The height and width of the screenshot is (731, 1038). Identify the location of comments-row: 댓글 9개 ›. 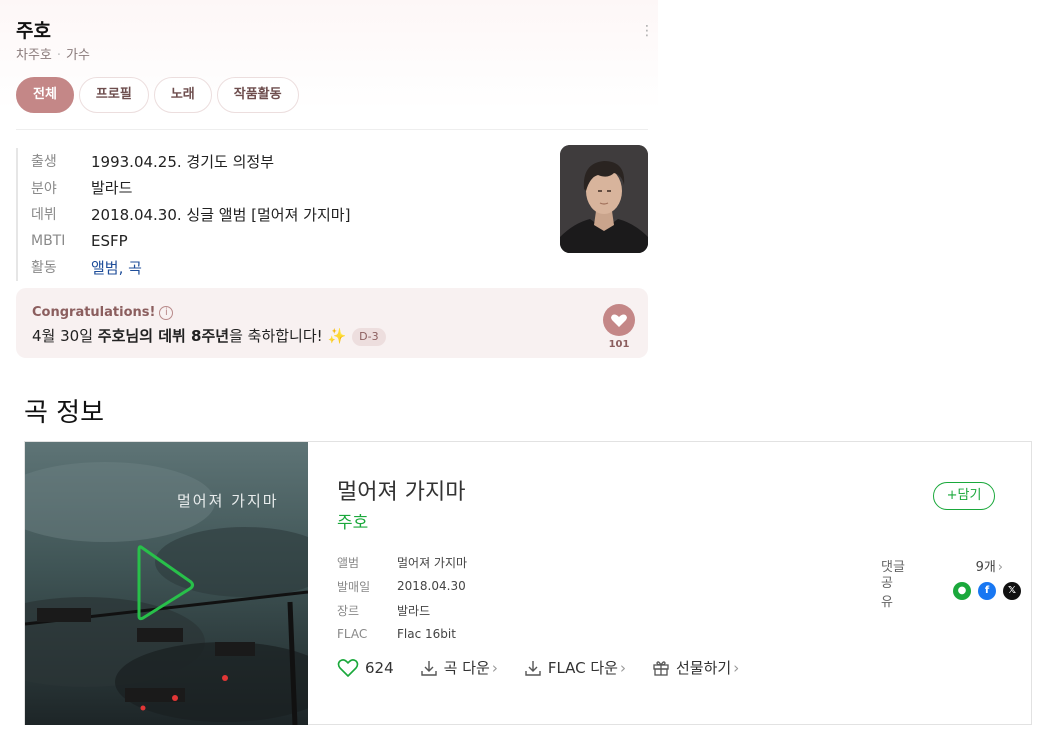
(951, 565).